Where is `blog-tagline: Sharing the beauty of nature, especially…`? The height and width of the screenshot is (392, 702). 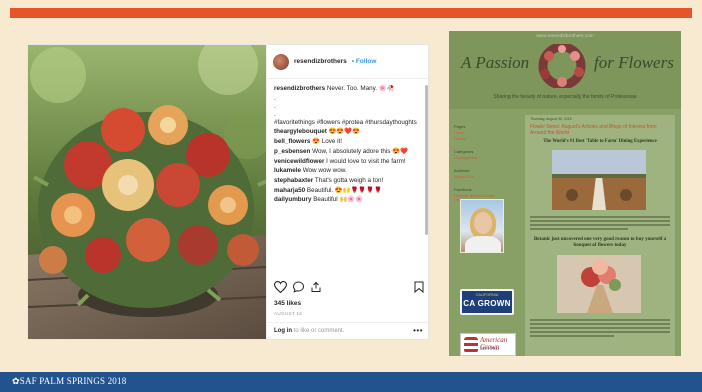
blog-tagline: Sharing the beauty of nature, especially… is located at coordinates (565, 97).